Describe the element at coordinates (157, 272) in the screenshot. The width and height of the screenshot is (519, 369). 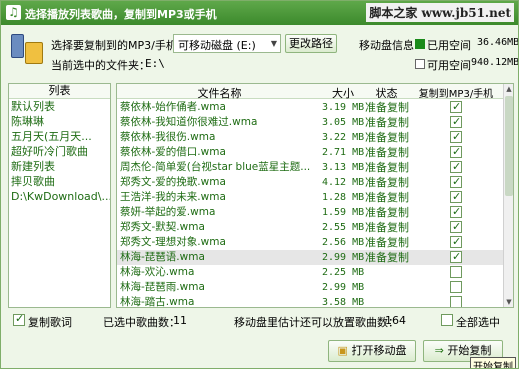
I see `song-name-cell: 林海-欢沁.wma` at that location.